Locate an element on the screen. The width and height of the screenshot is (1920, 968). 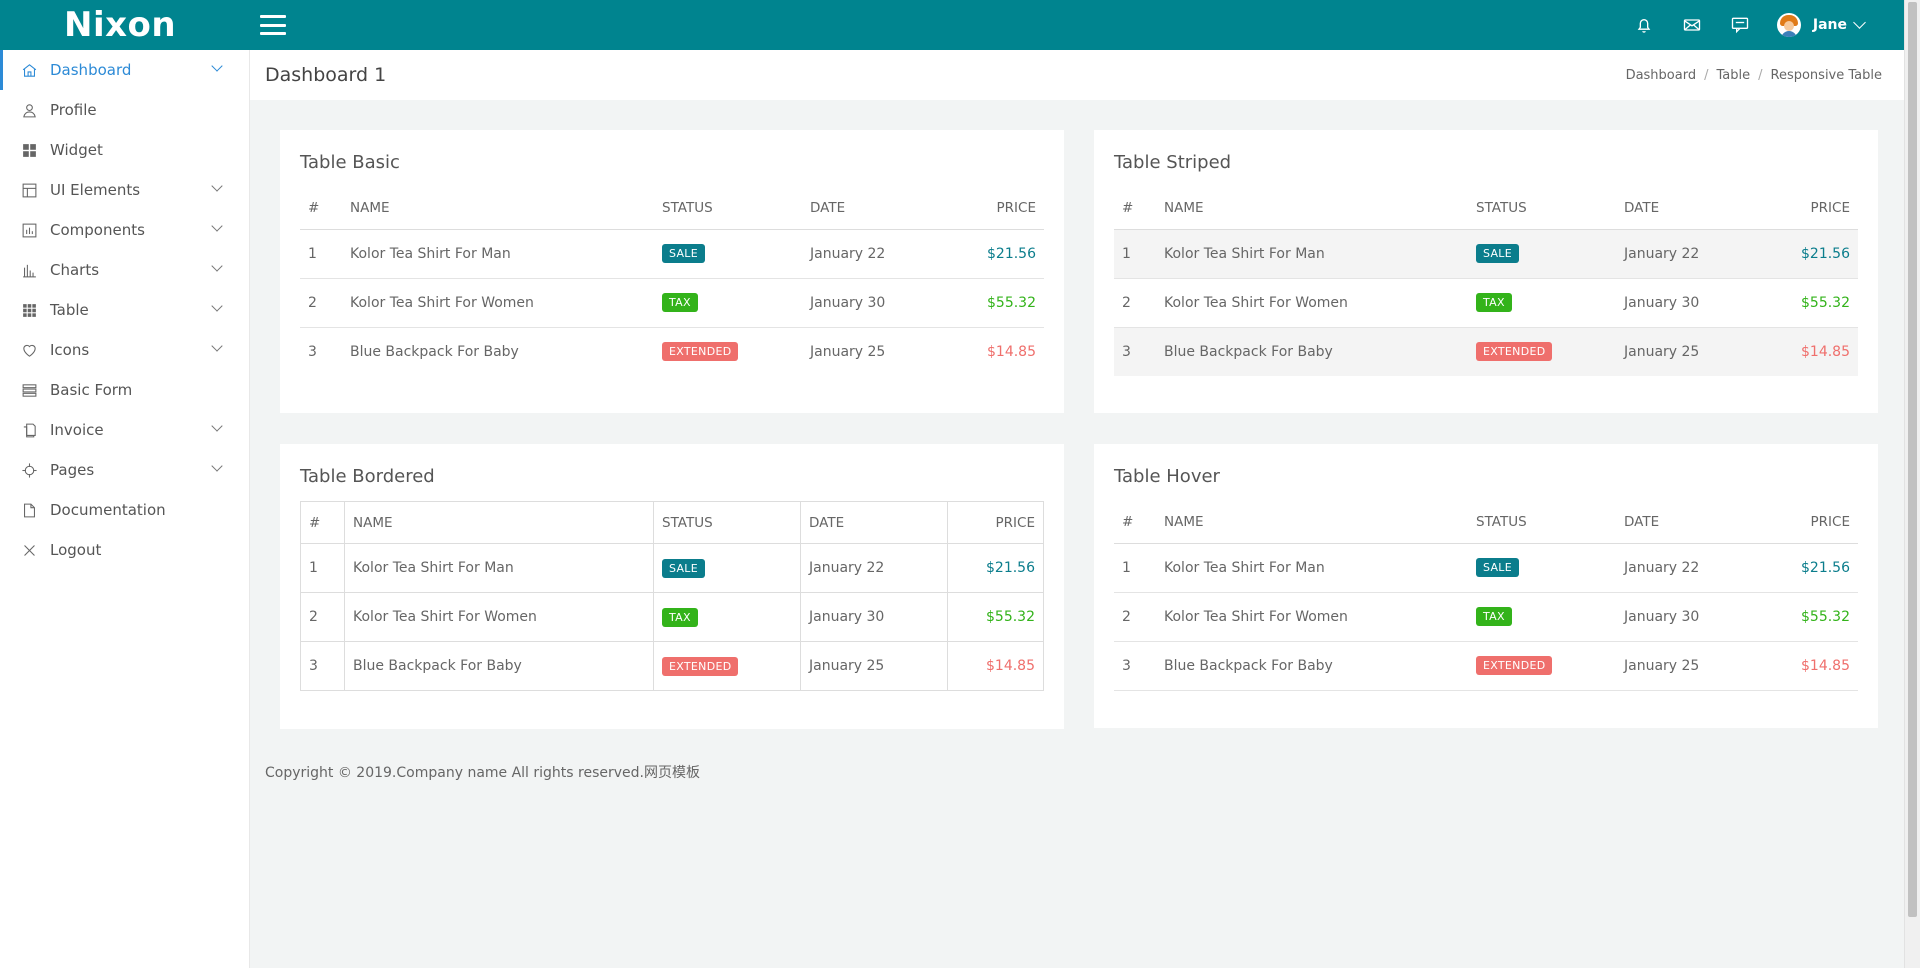
sidebar-item-ui-elements: UI Elements is located at coordinates (124, 190).